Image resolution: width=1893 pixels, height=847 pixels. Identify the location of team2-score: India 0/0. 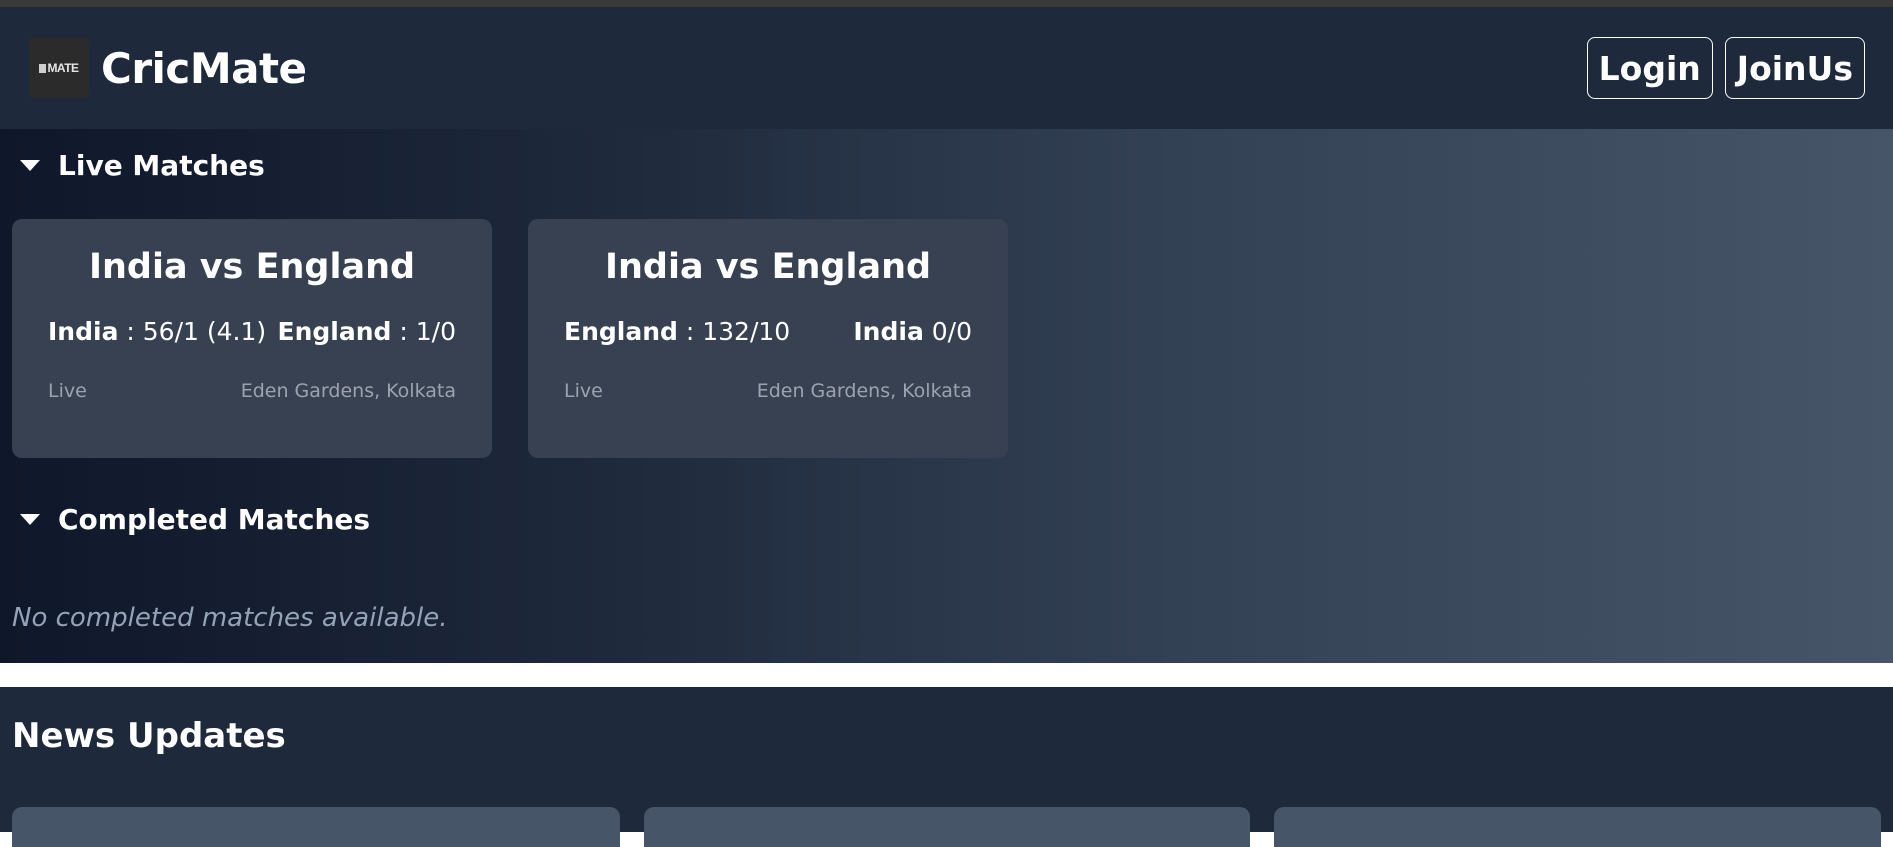
(912, 331).